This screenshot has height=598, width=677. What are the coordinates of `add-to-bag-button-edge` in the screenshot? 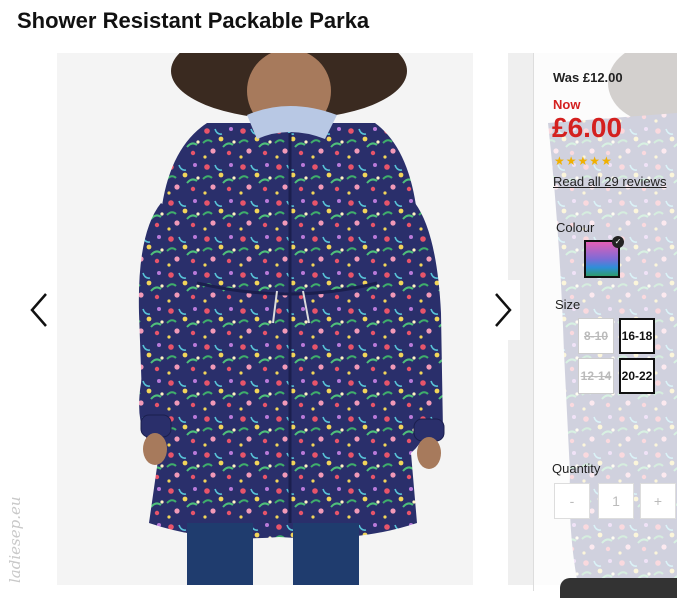 It's located at (618, 588).